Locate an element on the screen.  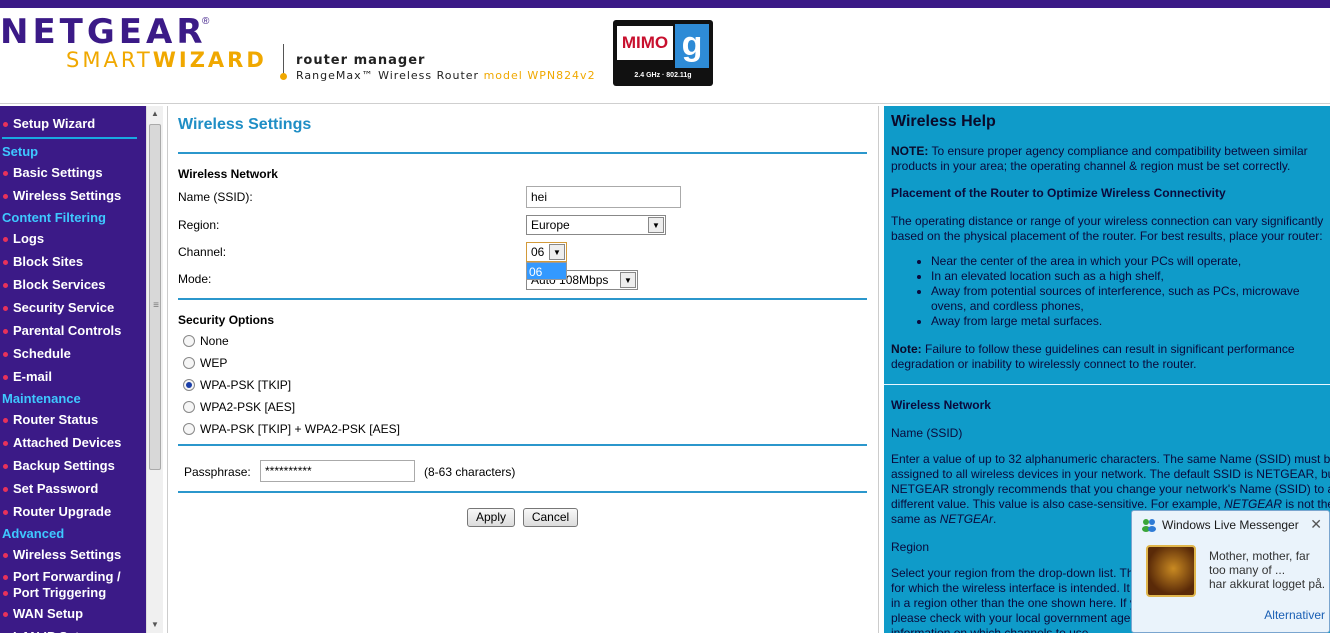
mimo-badge: MIMO g 2.4 GHz · 802.11g is located at coordinates (663, 53).